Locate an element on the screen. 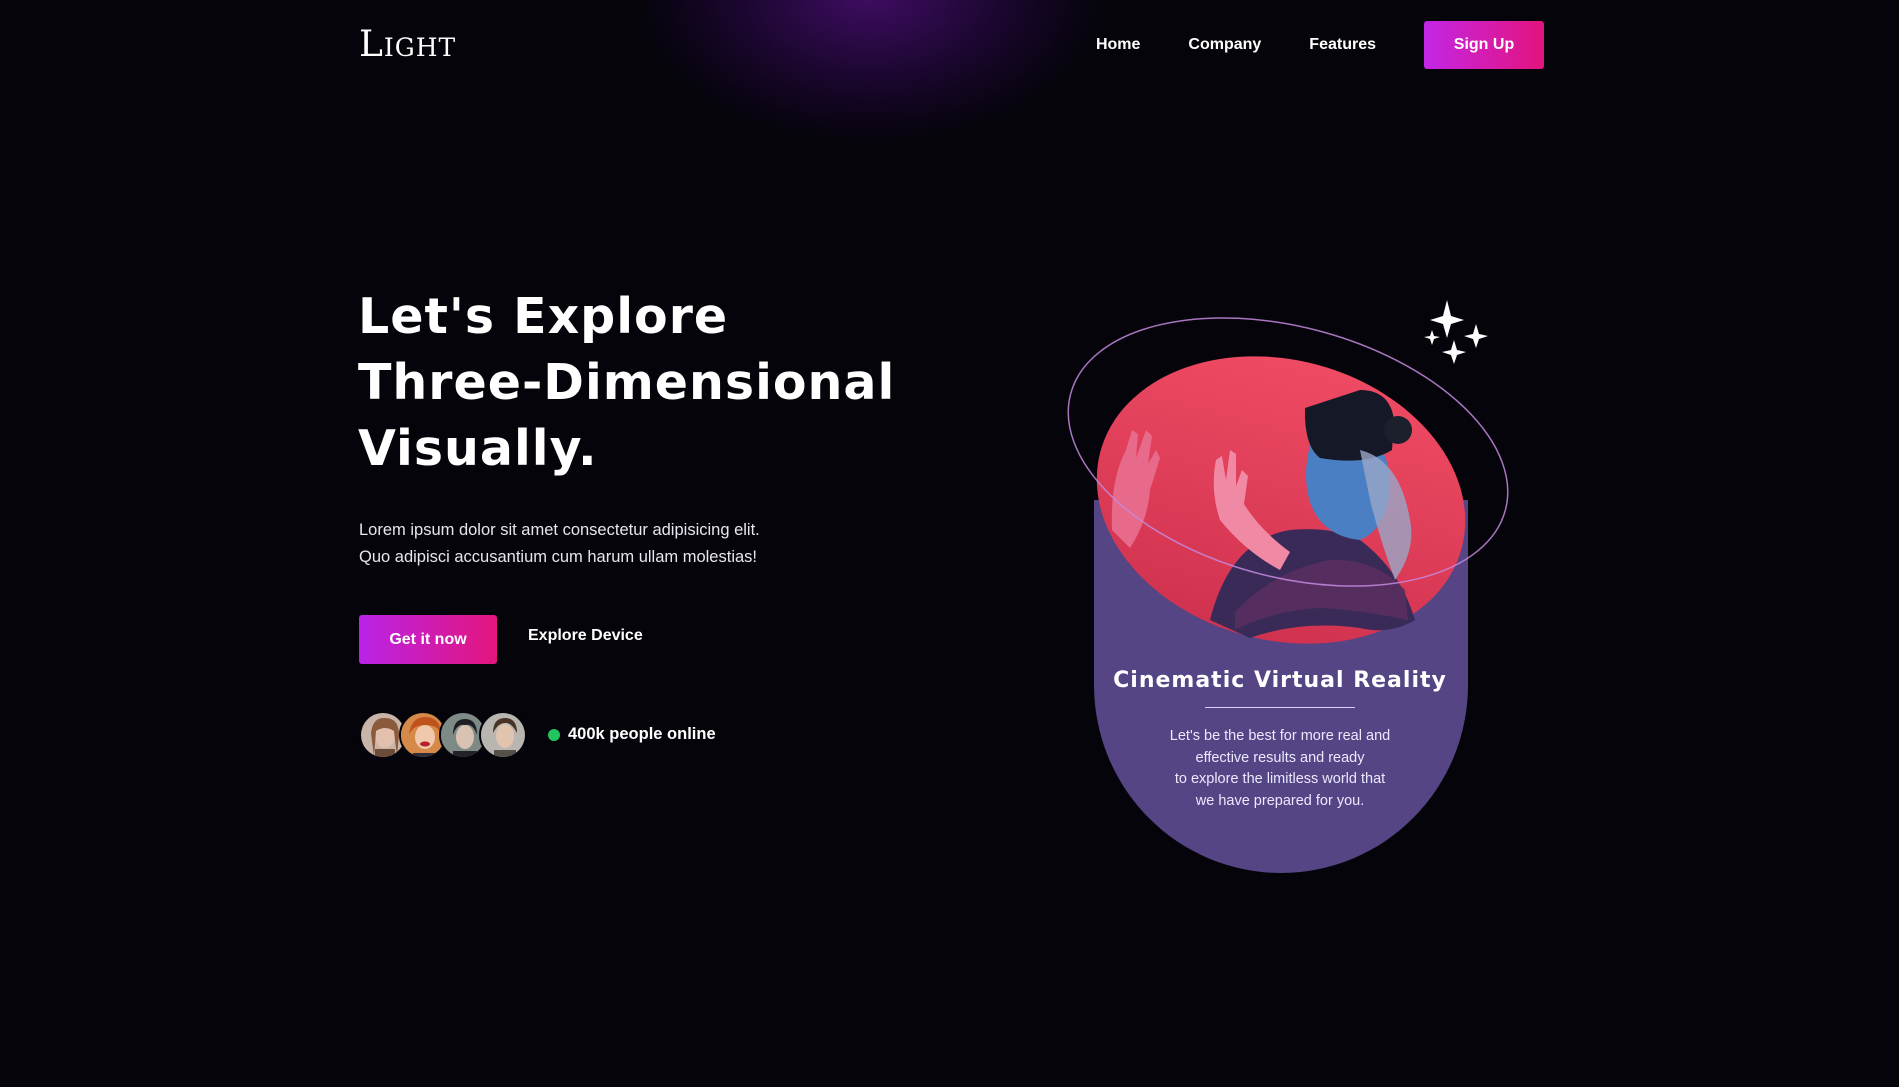 Image resolution: width=1899 pixels, height=1087 pixels. card-description-line: Let's be the best for more real and is located at coordinates (1280, 736).